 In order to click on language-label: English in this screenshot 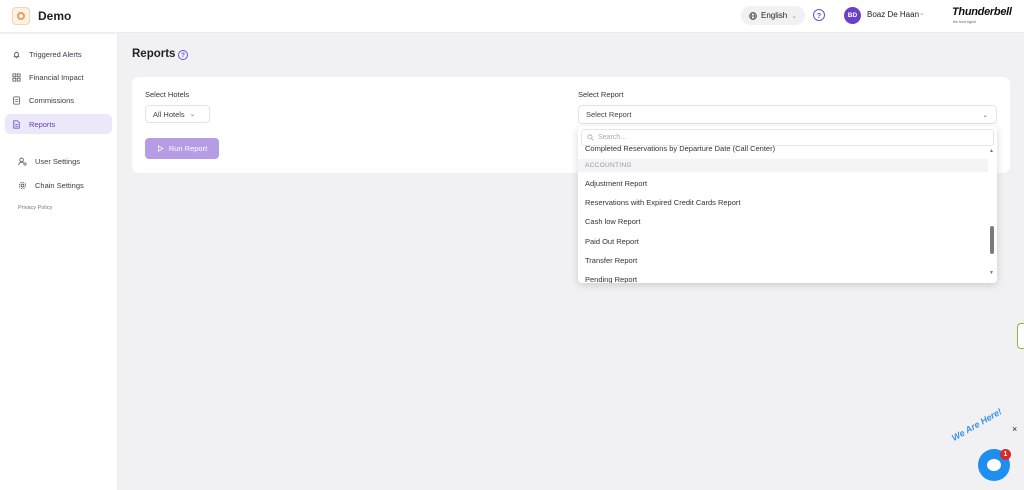, I will do `click(774, 15)`.